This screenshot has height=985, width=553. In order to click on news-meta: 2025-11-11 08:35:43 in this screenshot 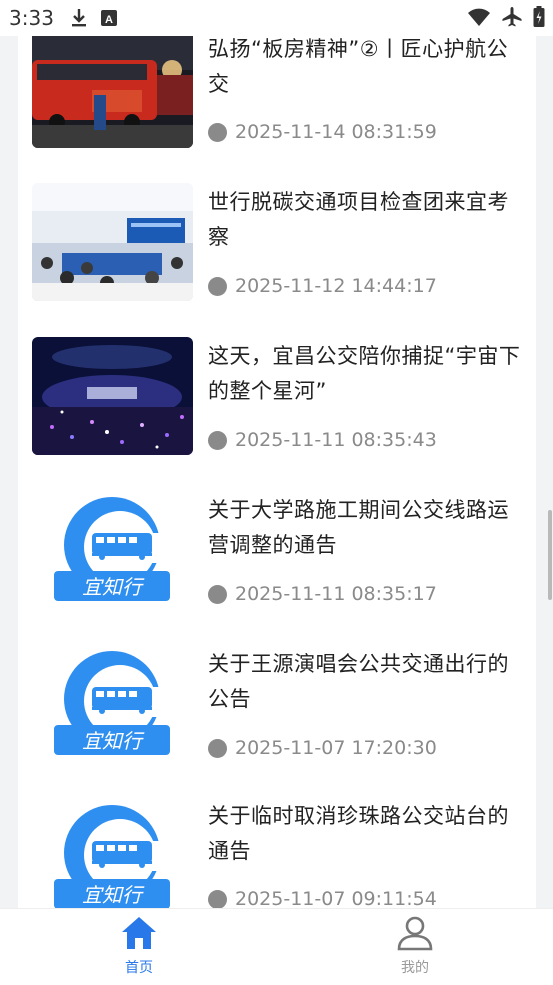, I will do `click(322, 440)`.